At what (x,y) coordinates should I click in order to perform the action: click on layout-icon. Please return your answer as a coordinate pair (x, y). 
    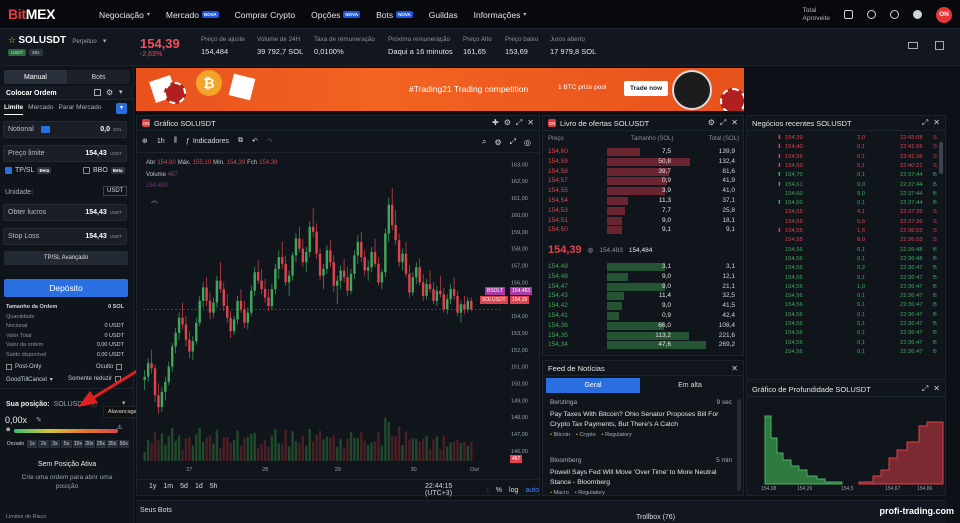
    Looking at the image, I should click on (939, 45).